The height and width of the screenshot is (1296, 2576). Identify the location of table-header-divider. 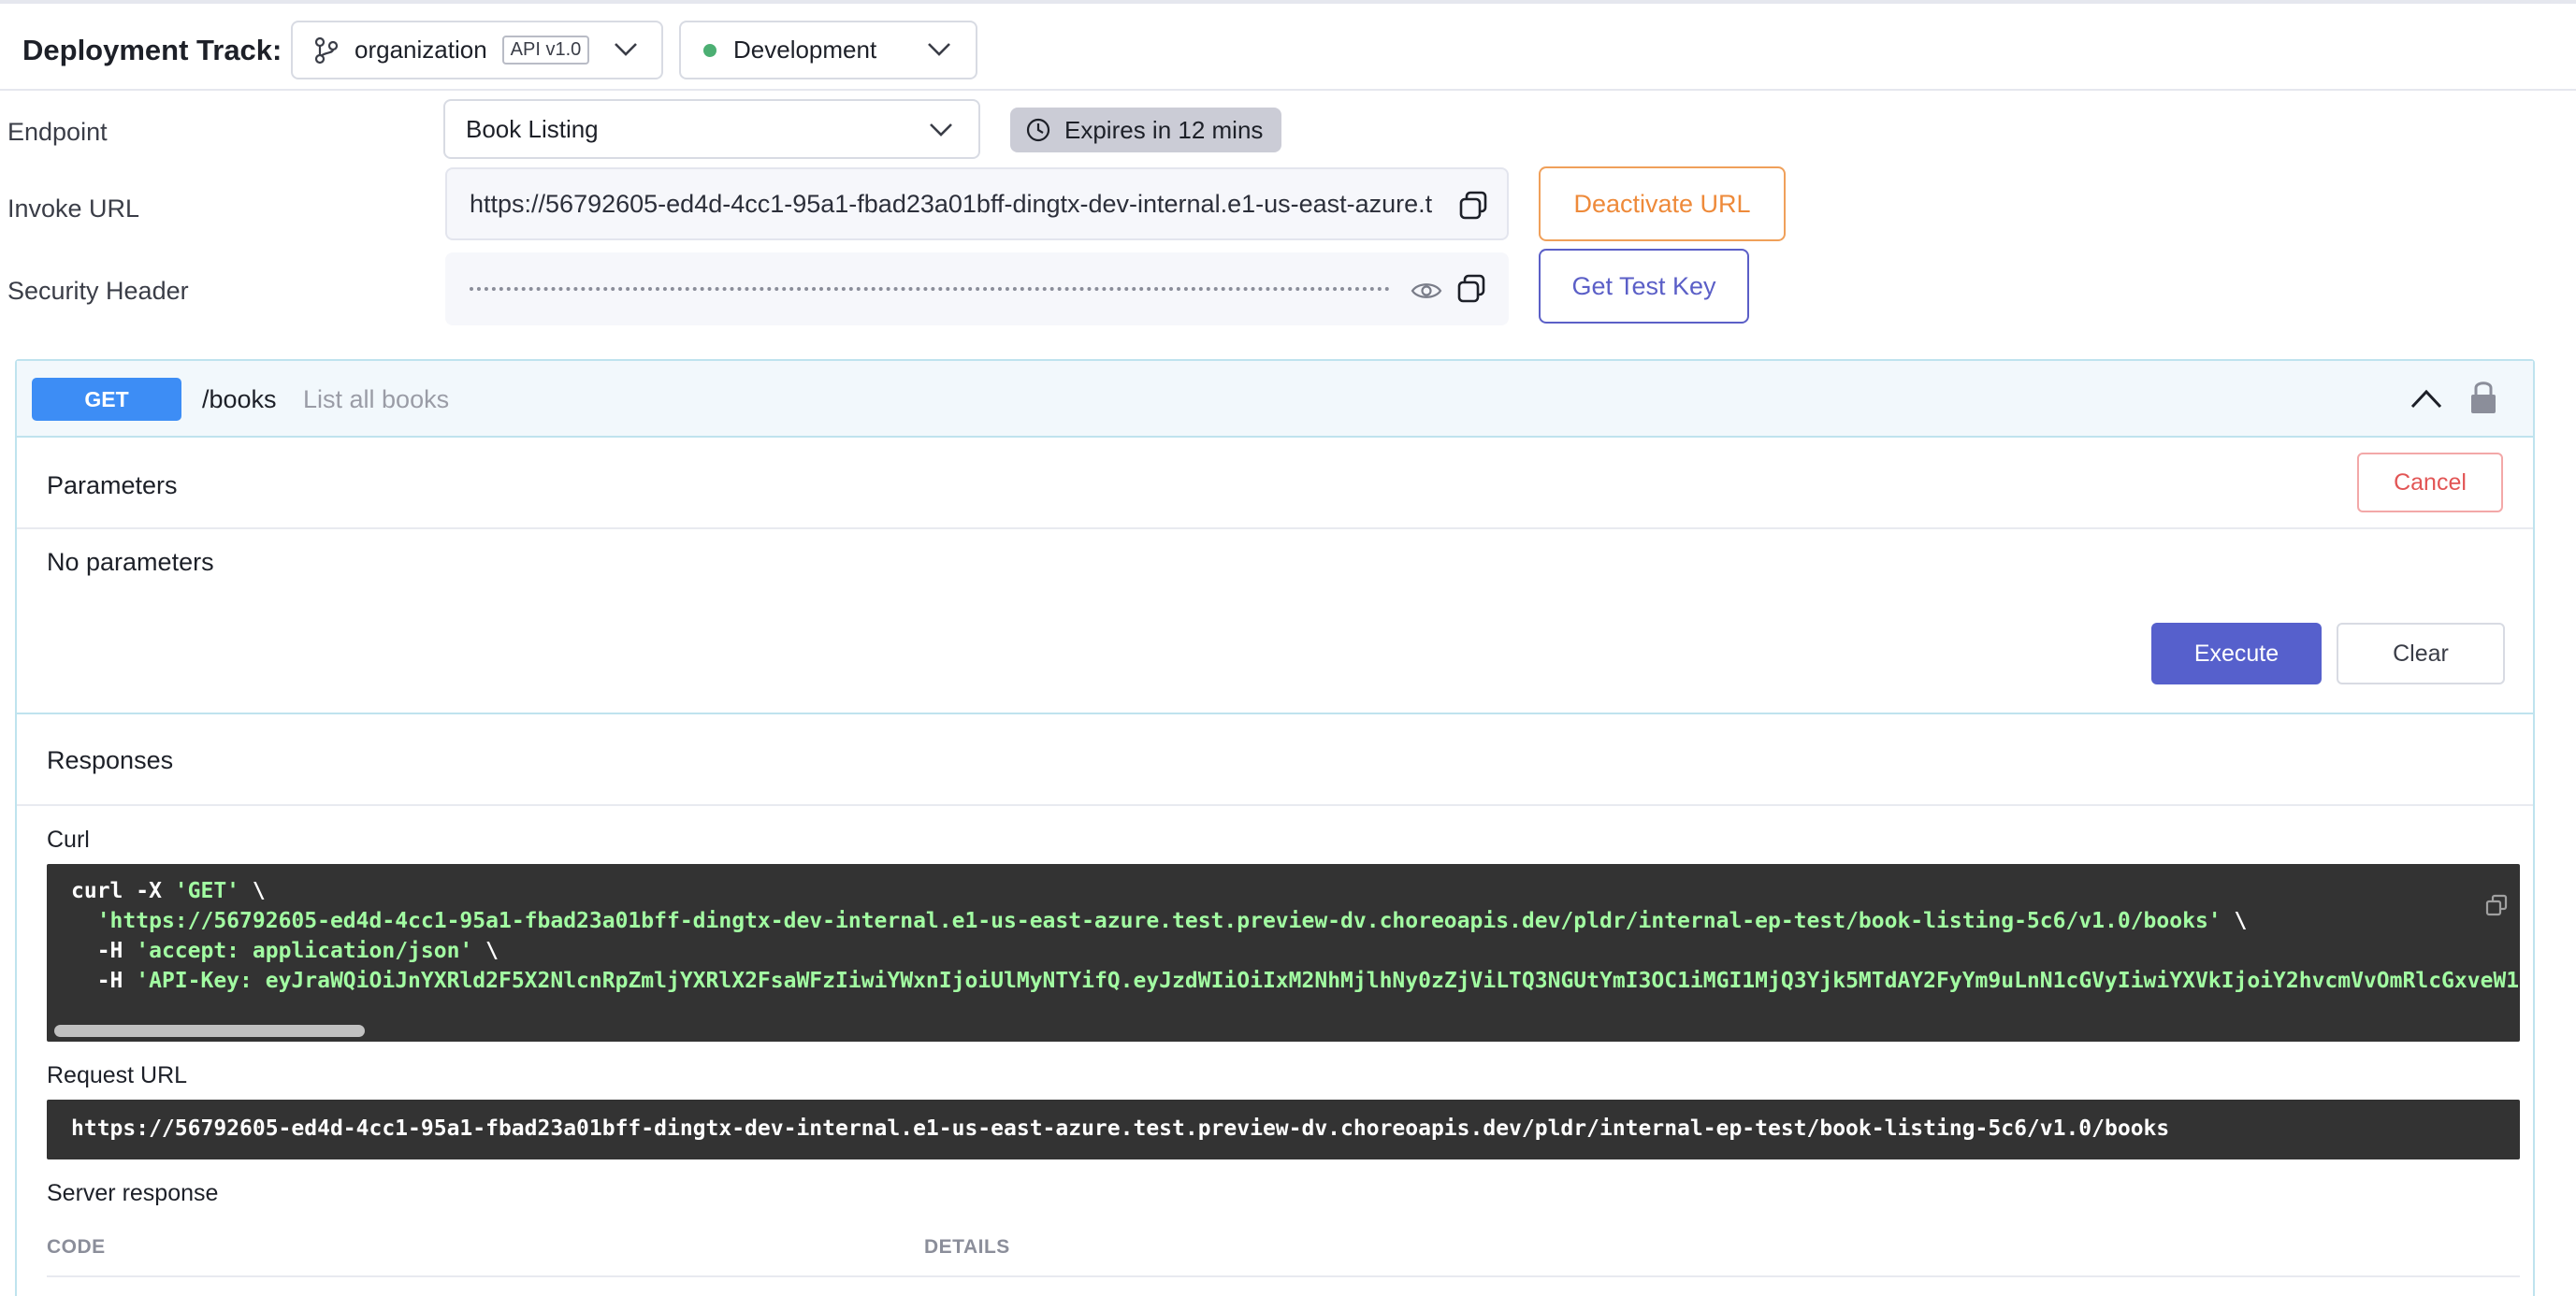
(1283, 1276).